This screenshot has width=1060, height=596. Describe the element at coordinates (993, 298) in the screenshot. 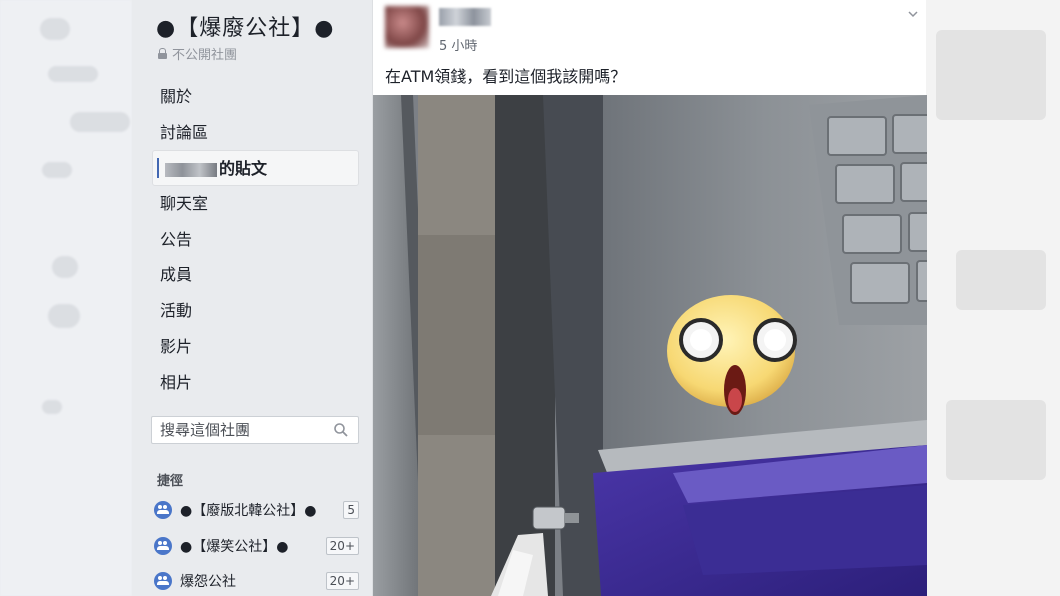

I see `blurred-right-panel` at that location.